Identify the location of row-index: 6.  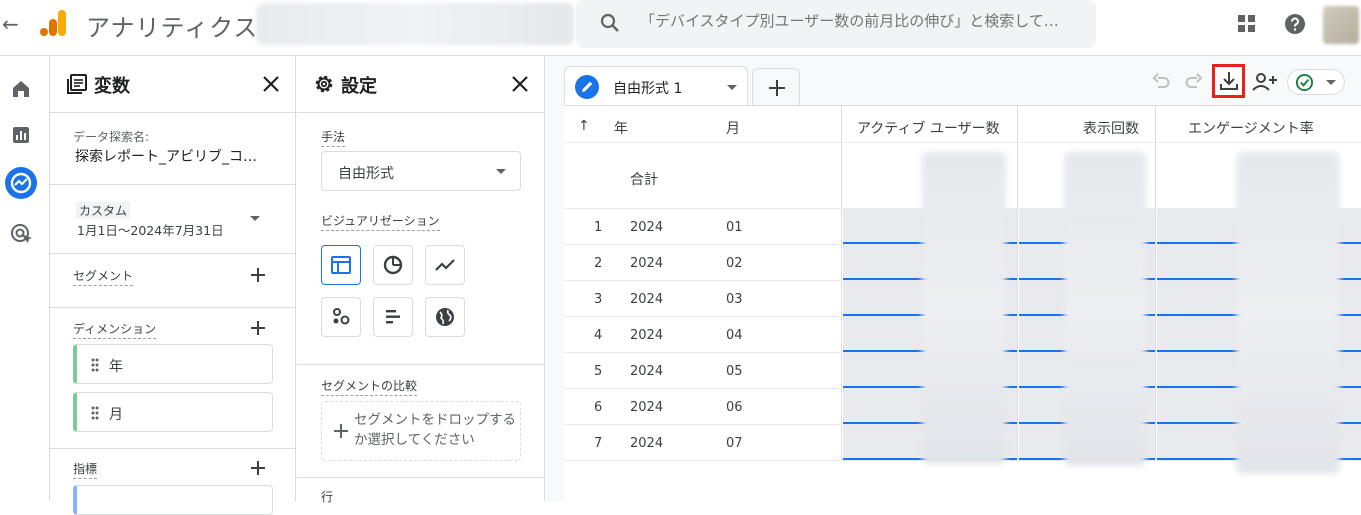
(598, 407).